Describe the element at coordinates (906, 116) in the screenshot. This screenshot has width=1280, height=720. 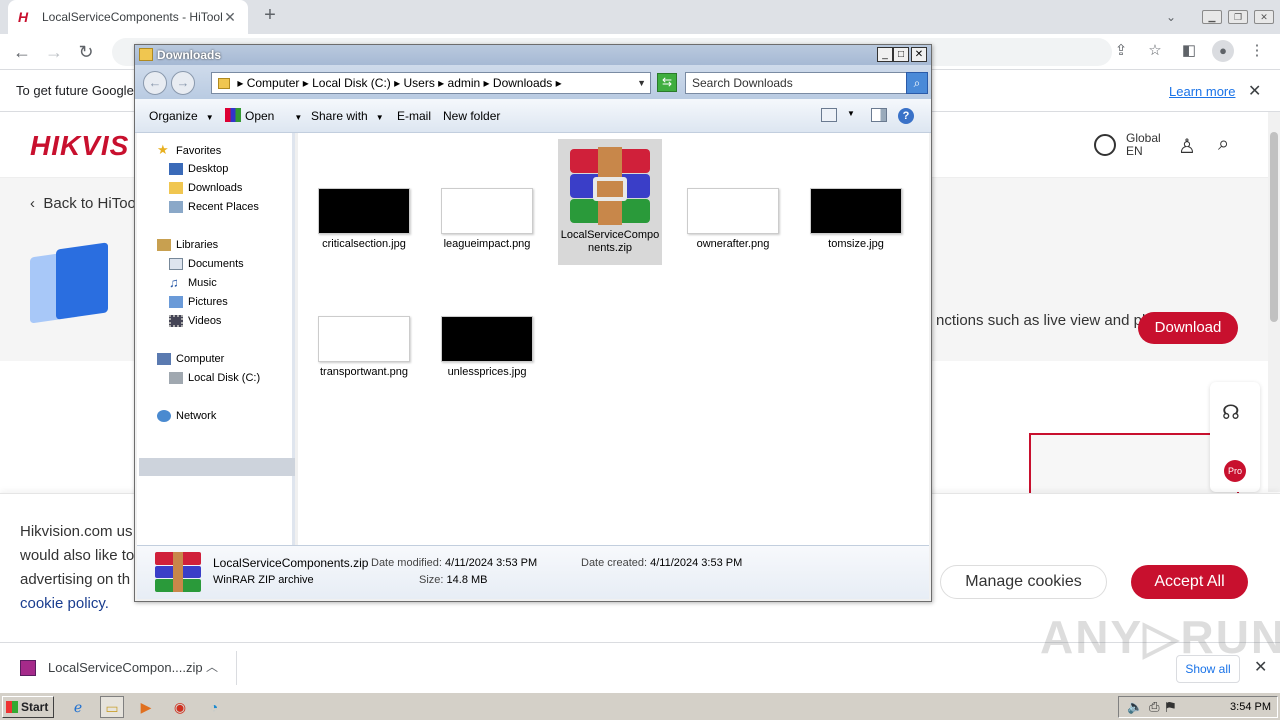
I see `help-icon: ?` at that location.